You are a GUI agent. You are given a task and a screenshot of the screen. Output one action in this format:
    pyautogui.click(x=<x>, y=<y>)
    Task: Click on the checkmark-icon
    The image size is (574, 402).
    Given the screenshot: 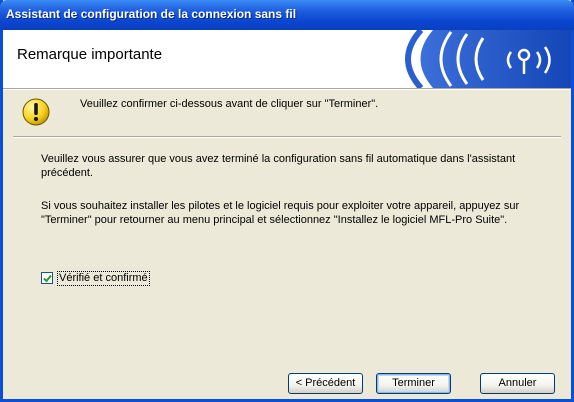 What is the action you would take?
    pyautogui.click(x=47, y=278)
    